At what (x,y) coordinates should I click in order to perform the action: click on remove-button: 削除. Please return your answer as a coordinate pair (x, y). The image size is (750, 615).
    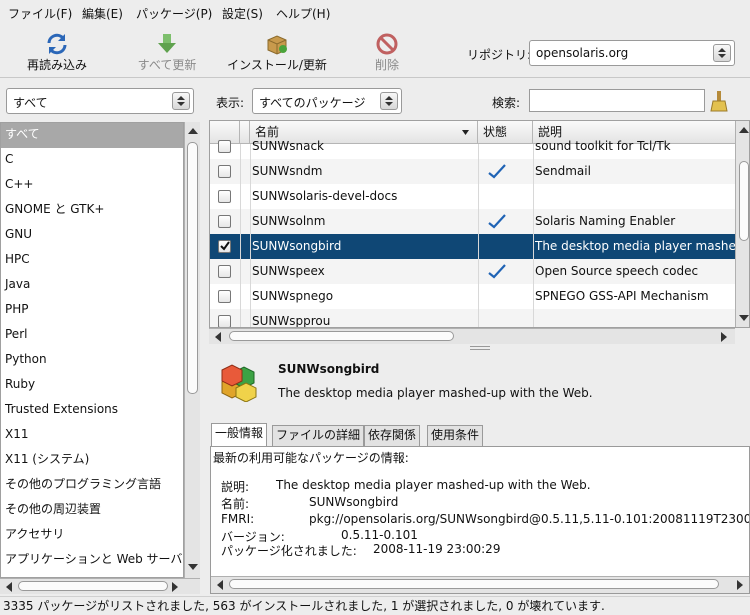
    Looking at the image, I should click on (387, 53).